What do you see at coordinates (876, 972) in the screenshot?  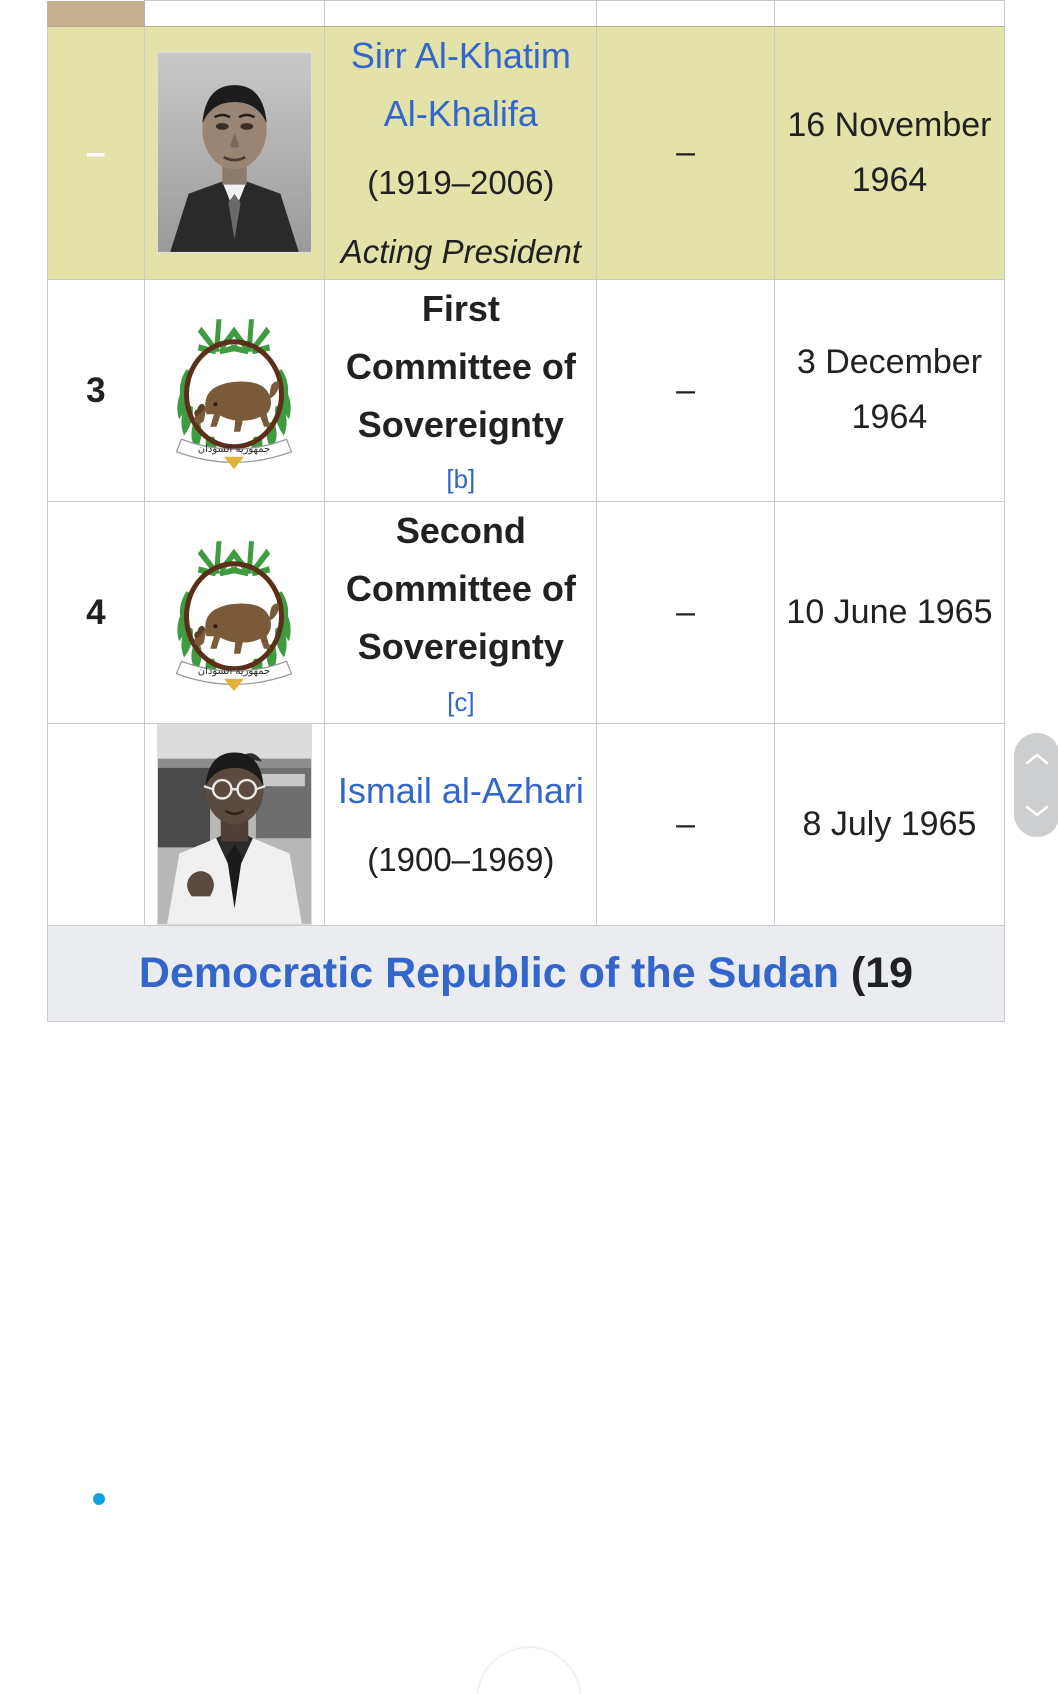 I see `section-title-years: (19` at bounding box center [876, 972].